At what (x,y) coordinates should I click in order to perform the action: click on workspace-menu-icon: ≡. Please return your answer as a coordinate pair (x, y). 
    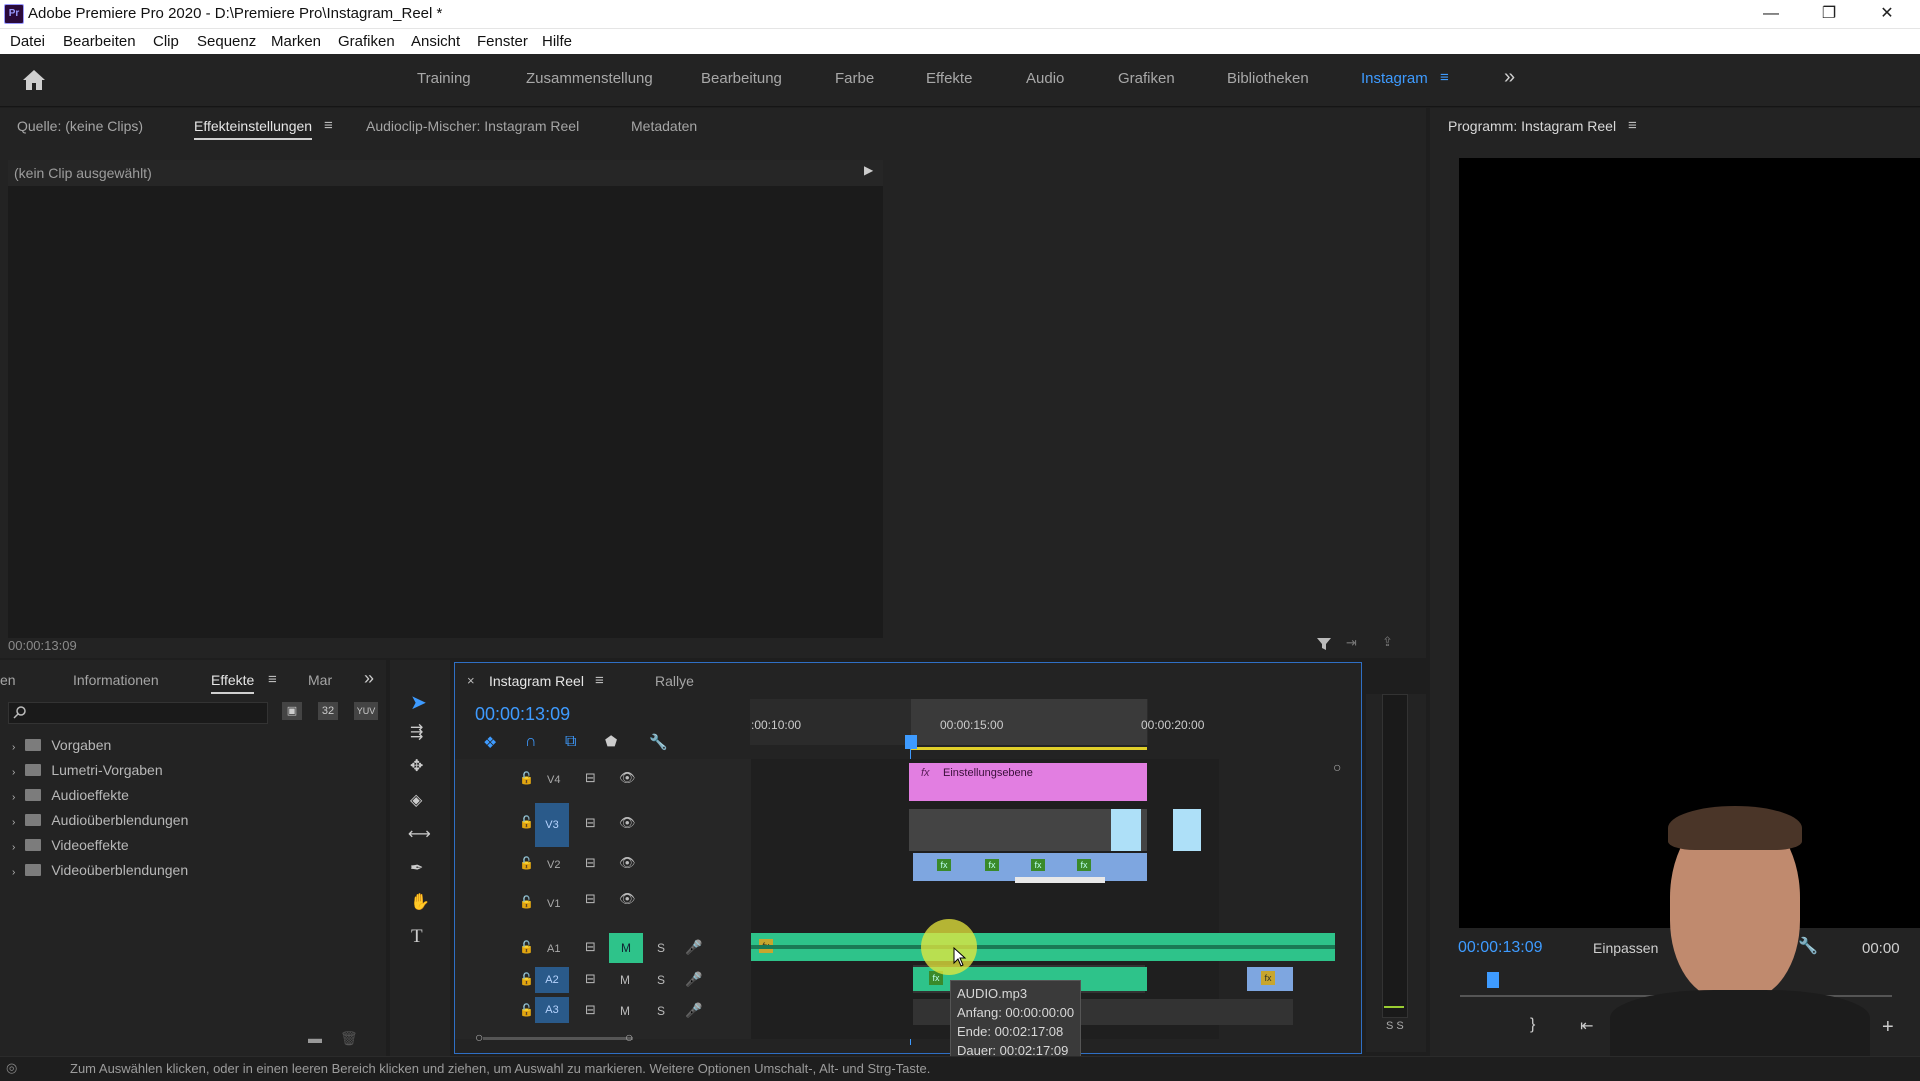
    Looking at the image, I should click on (1444, 77).